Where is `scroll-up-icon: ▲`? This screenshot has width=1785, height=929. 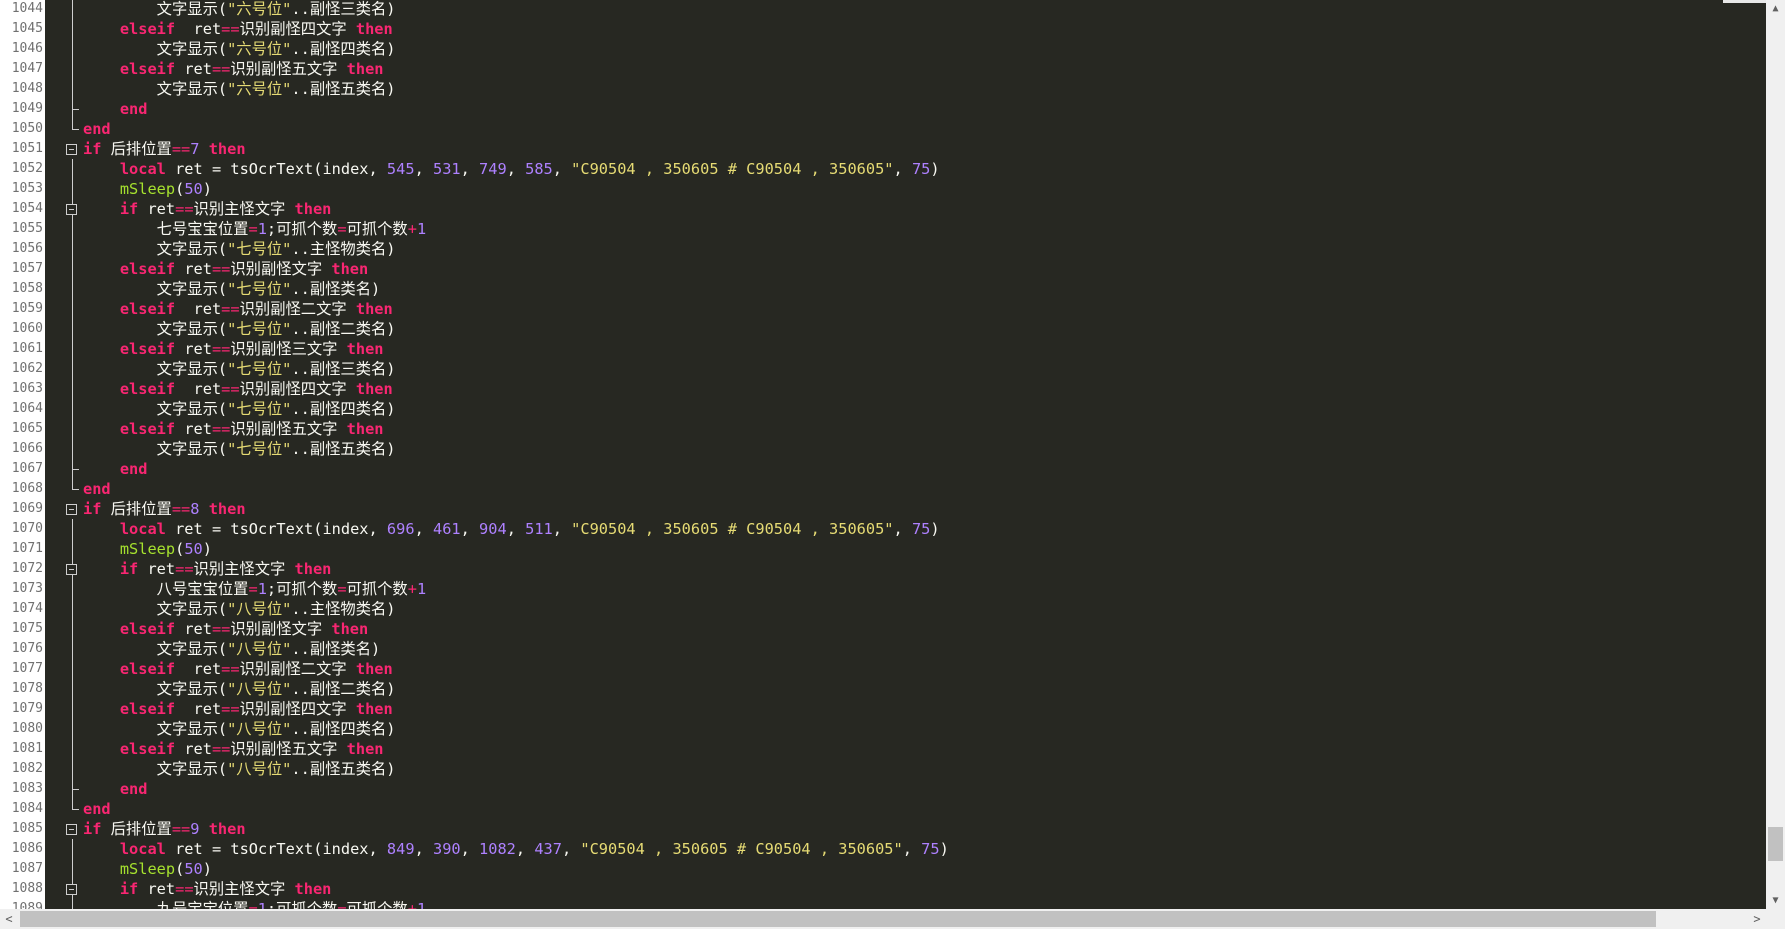 scroll-up-icon: ▲ is located at coordinates (1775, 8).